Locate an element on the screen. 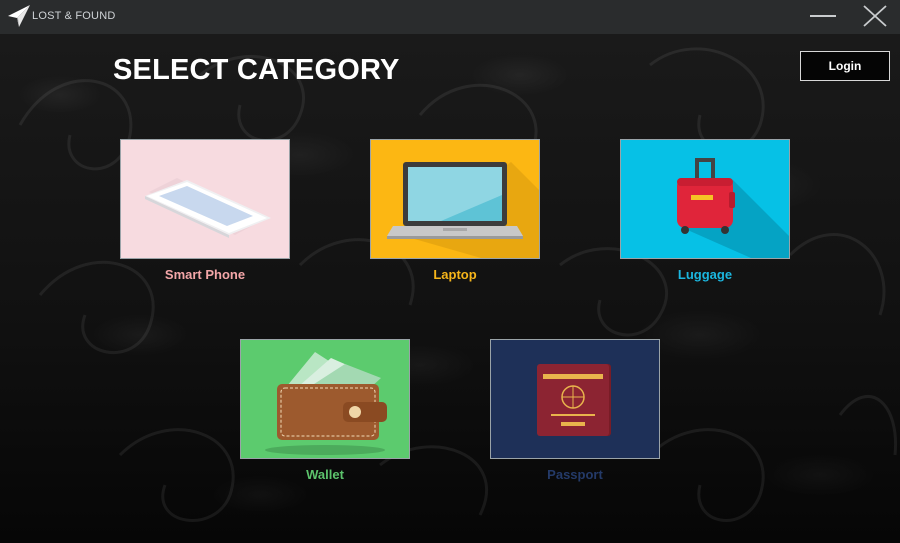  category-laptop: Laptop is located at coordinates (455, 210).